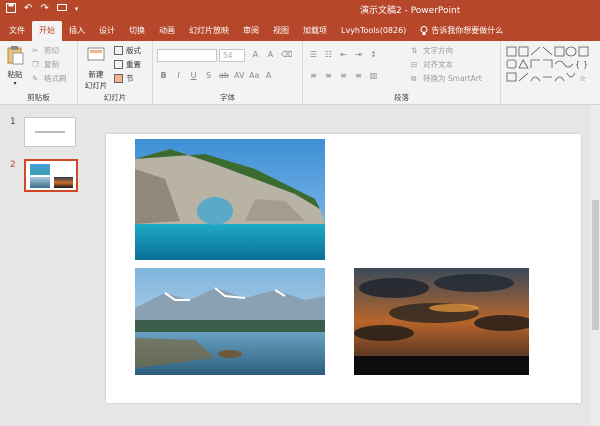 The height and width of the screenshot is (426, 600). I want to click on thumbnail-number-2: 2, so click(13, 165).